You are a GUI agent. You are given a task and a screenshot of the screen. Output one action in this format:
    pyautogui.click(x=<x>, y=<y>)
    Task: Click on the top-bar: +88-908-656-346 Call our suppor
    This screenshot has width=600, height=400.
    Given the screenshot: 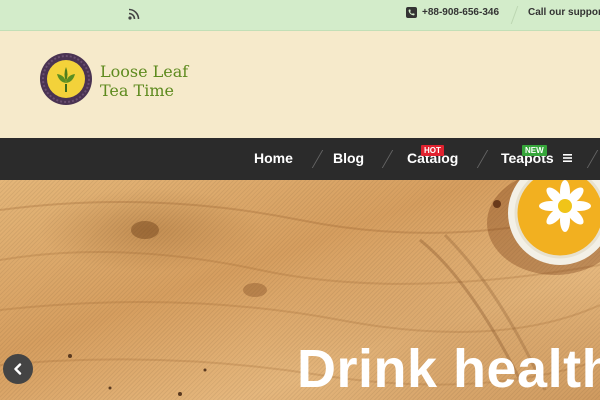 What is the action you would take?
    pyautogui.click(x=300, y=15)
    